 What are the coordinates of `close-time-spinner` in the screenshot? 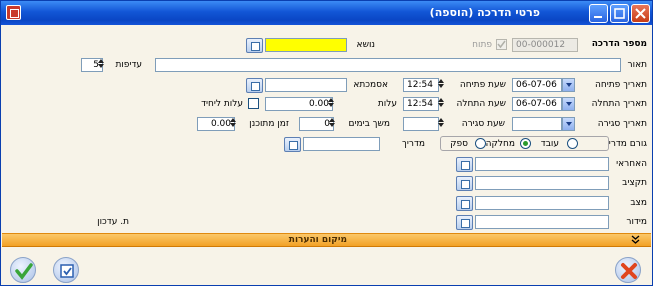 It's located at (440, 124).